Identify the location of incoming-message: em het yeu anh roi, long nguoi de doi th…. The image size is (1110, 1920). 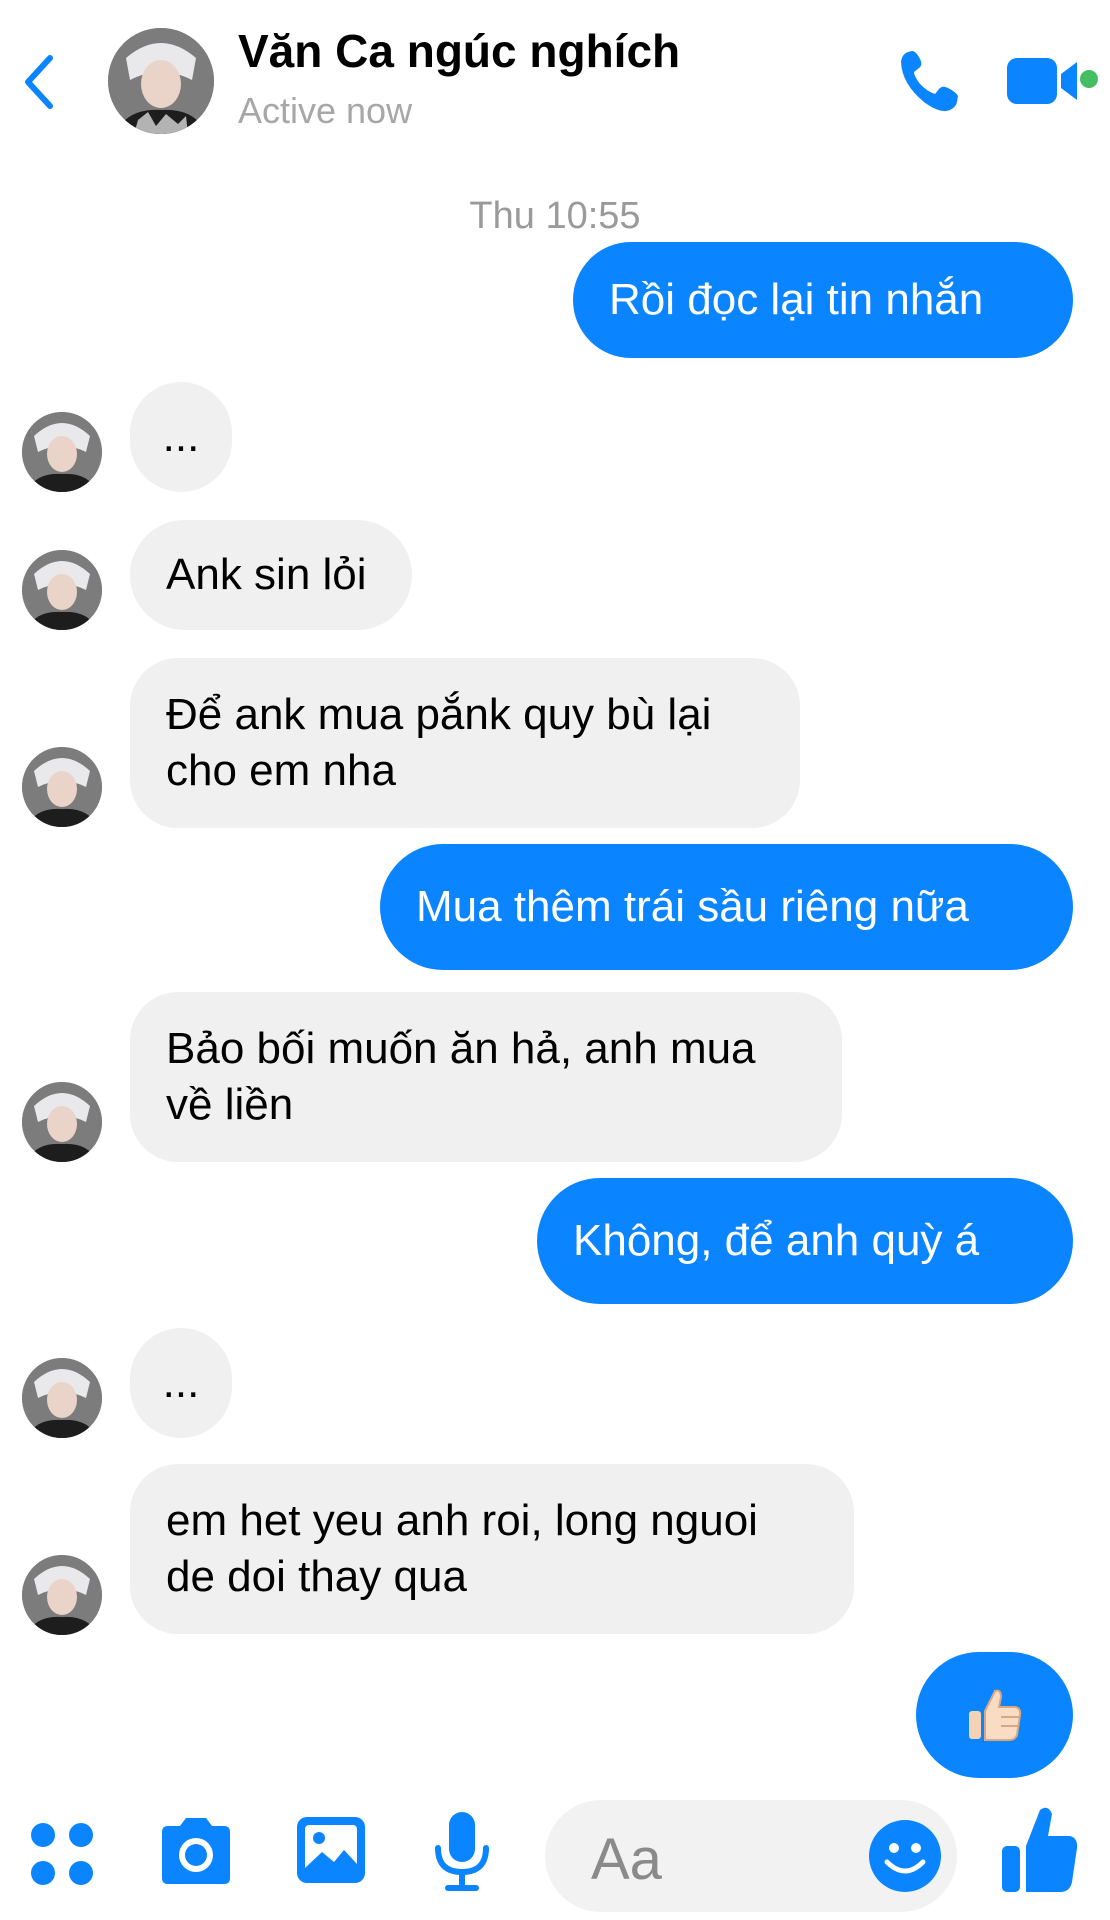
(492, 1549).